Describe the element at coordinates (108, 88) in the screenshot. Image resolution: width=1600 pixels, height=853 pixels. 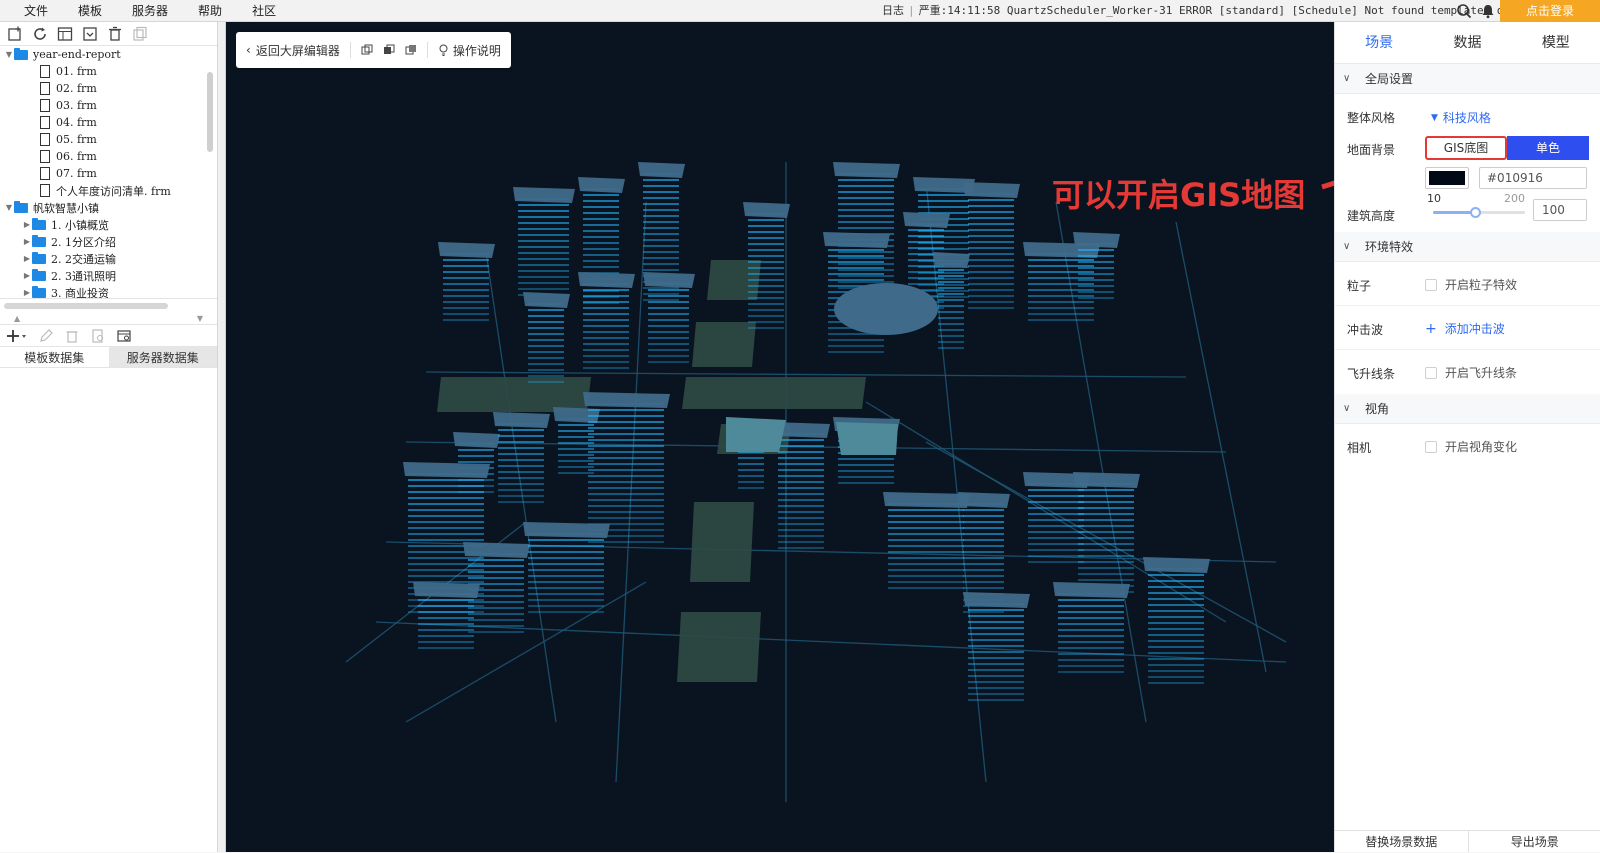
I see `tree-file: 02. frm` at that location.